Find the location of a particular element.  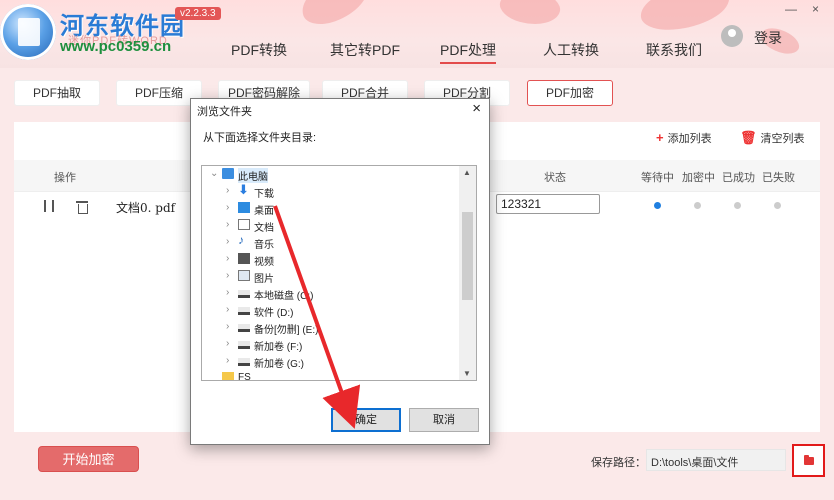

minimize-icon: — is located at coordinates (791, 9).